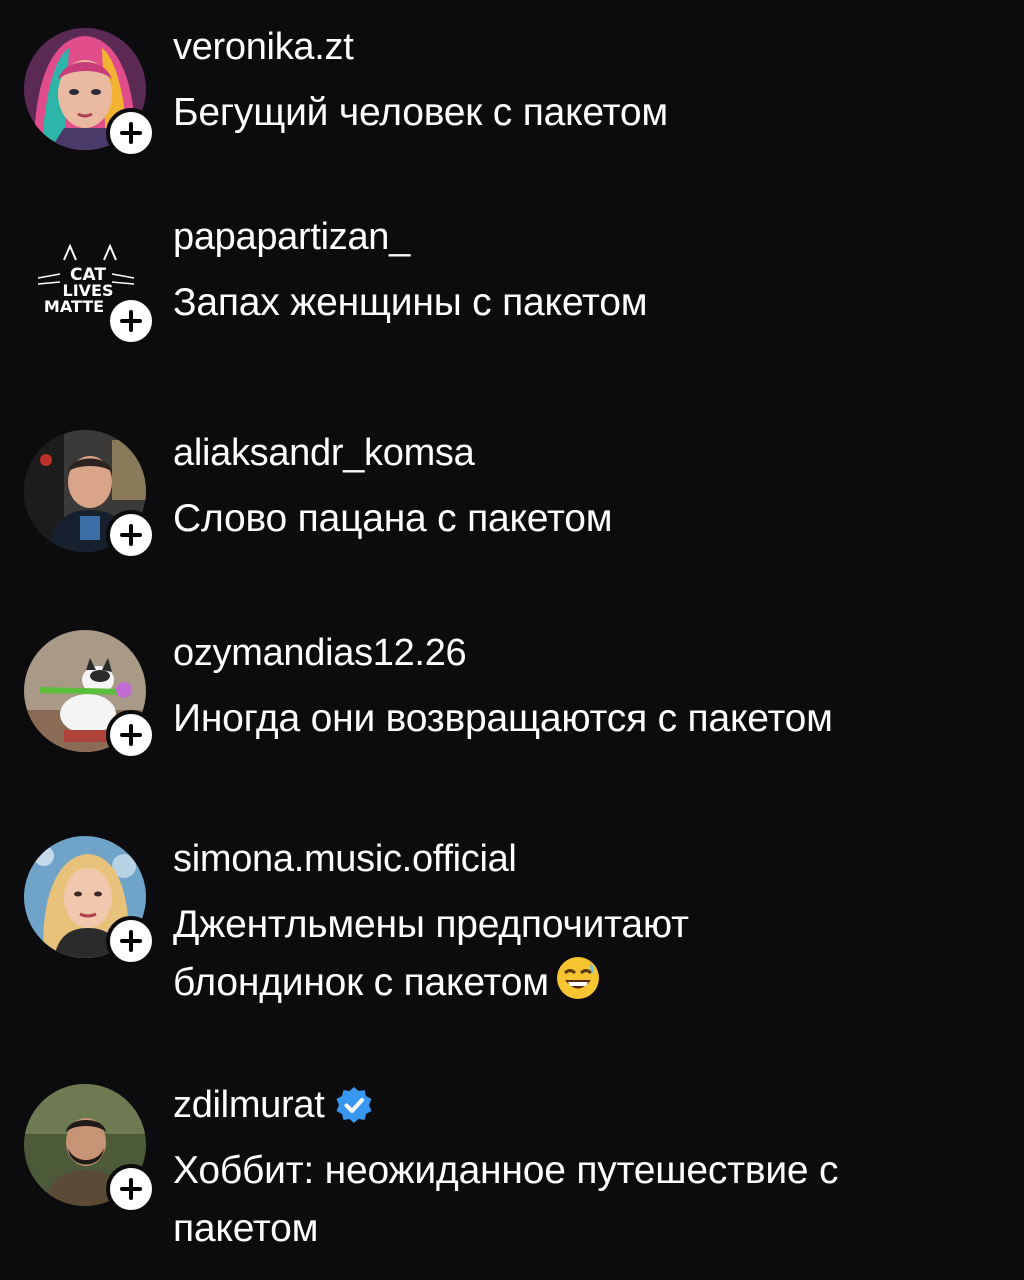 The width and height of the screenshot is (1024, 1280). I want to click on comment-username: ozymandias12.26, so click(578, 653).